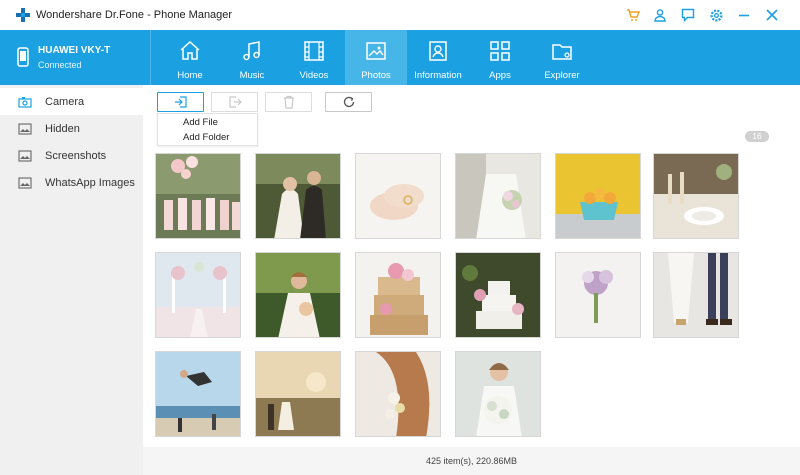  Describe the element at coordinates (23, 57) in the screenshot. I see `phone-icon` at that location.